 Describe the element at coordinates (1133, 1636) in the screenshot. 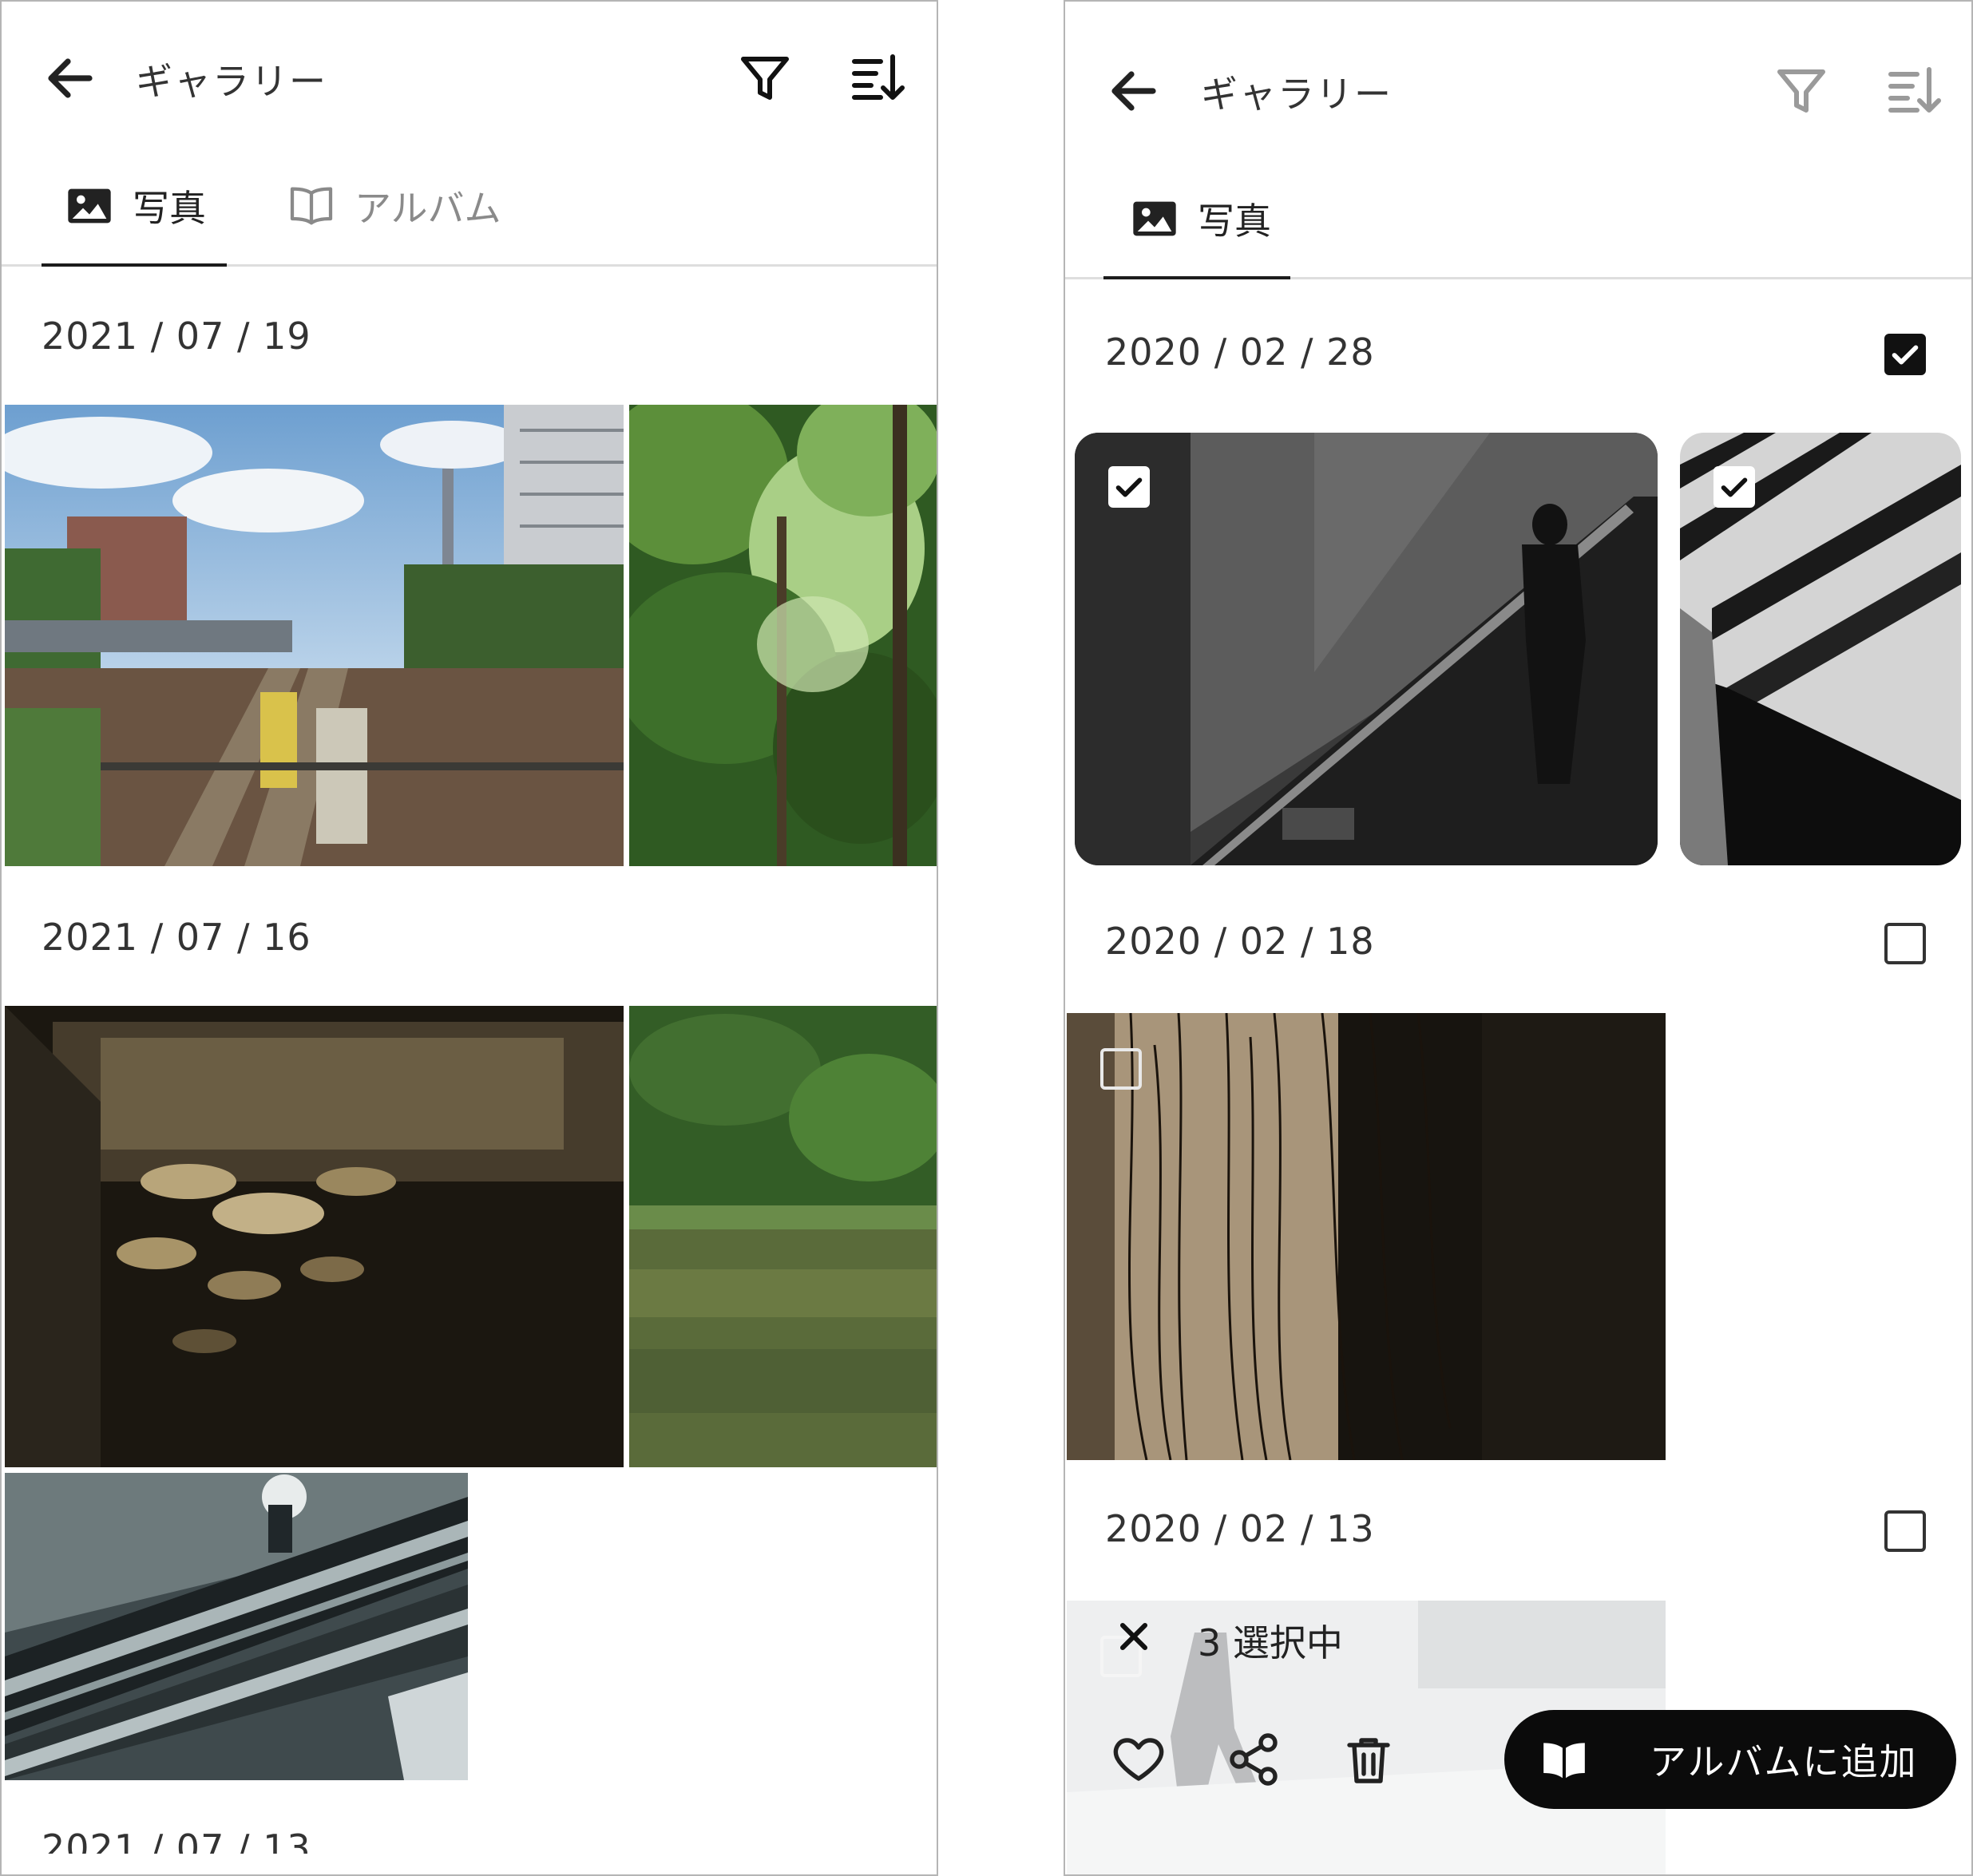

I see `close-icon` at that location.